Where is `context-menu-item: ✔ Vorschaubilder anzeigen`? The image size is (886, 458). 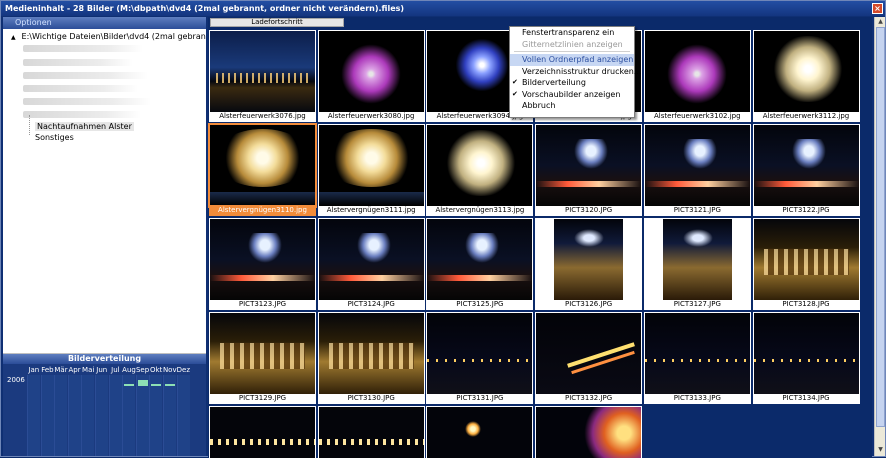 context-menu-item: ✔ Vorschaubilder anzeigen is located at coordinates (572, 95).